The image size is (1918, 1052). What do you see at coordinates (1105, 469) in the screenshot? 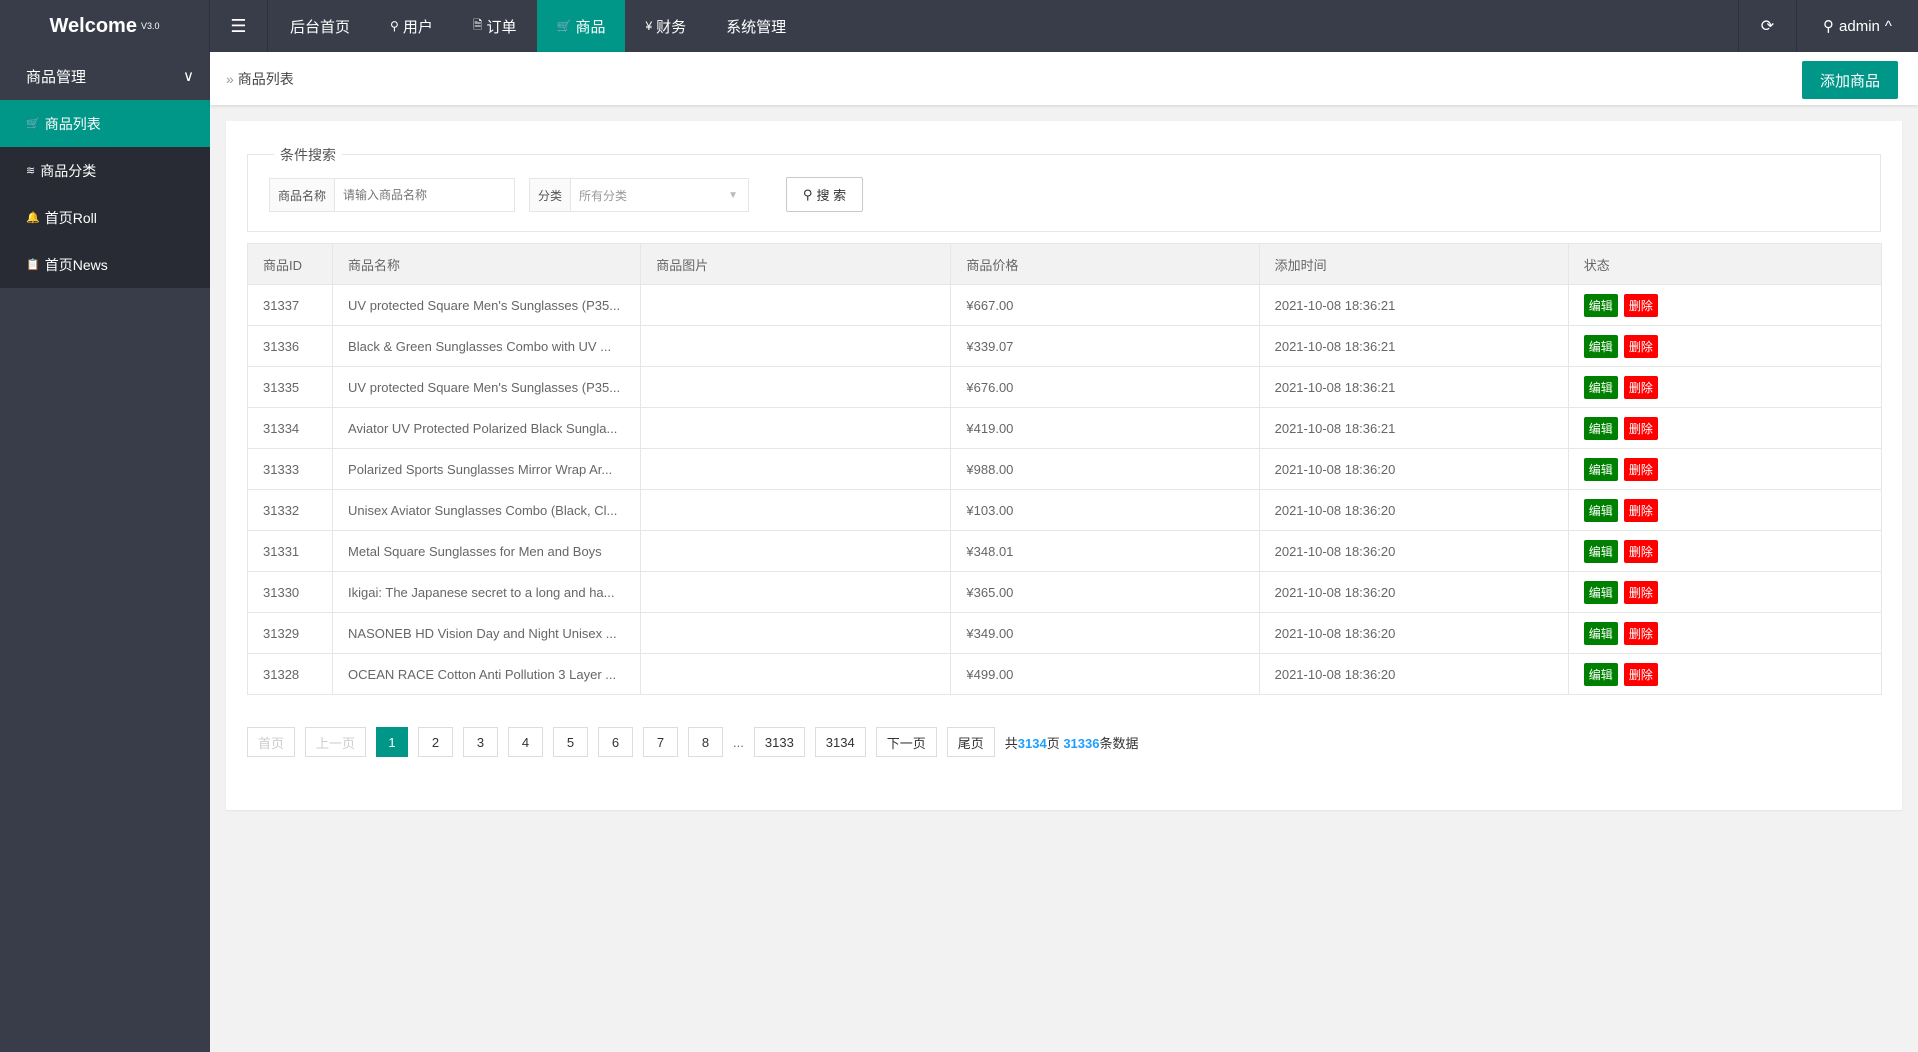
I see `product-price: ¥988.00` at bounding box center [1105, 469].